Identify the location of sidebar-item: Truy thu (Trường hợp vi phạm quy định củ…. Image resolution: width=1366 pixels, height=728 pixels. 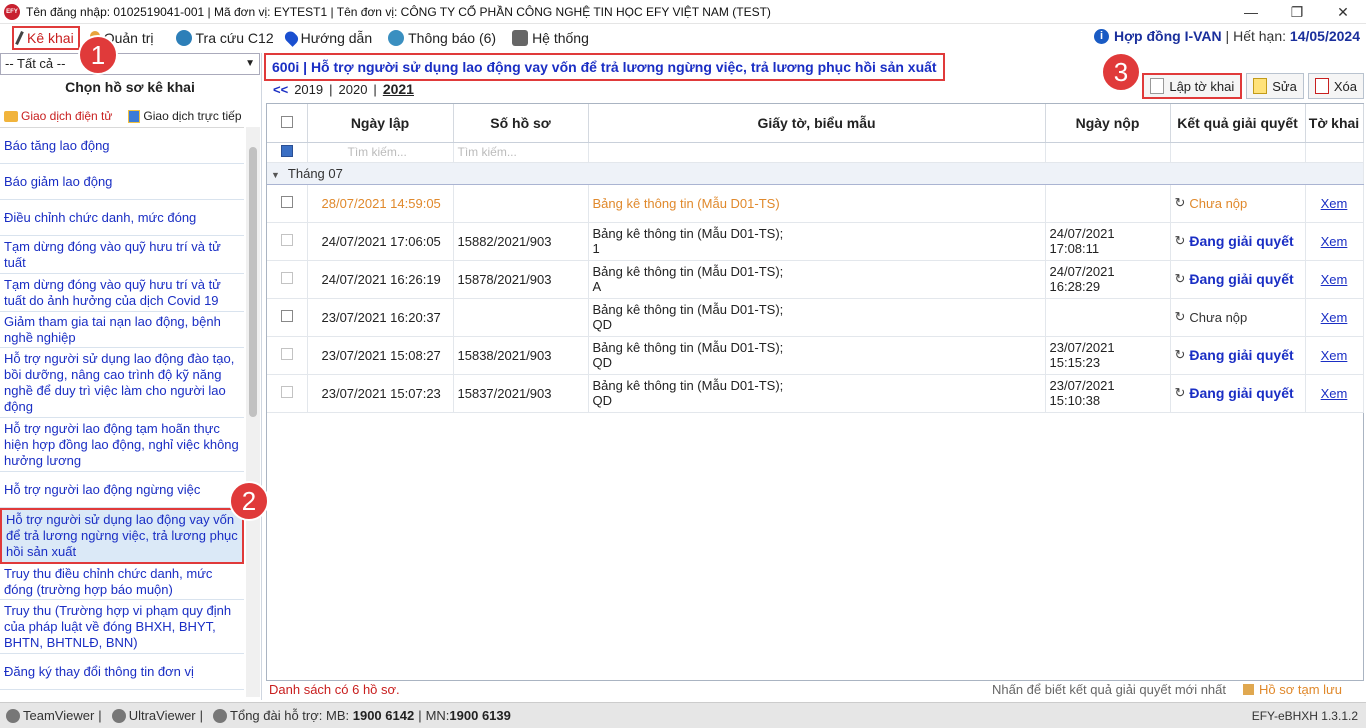
(122, 627).